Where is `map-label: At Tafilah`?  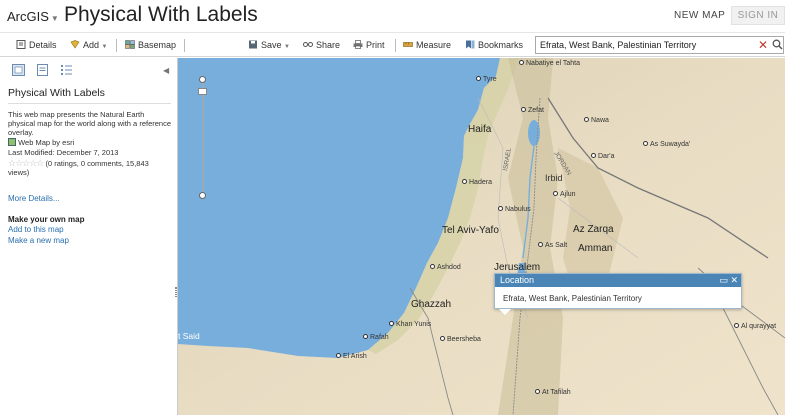
map-label: At Tafilah is located at coordinates (553, 392).